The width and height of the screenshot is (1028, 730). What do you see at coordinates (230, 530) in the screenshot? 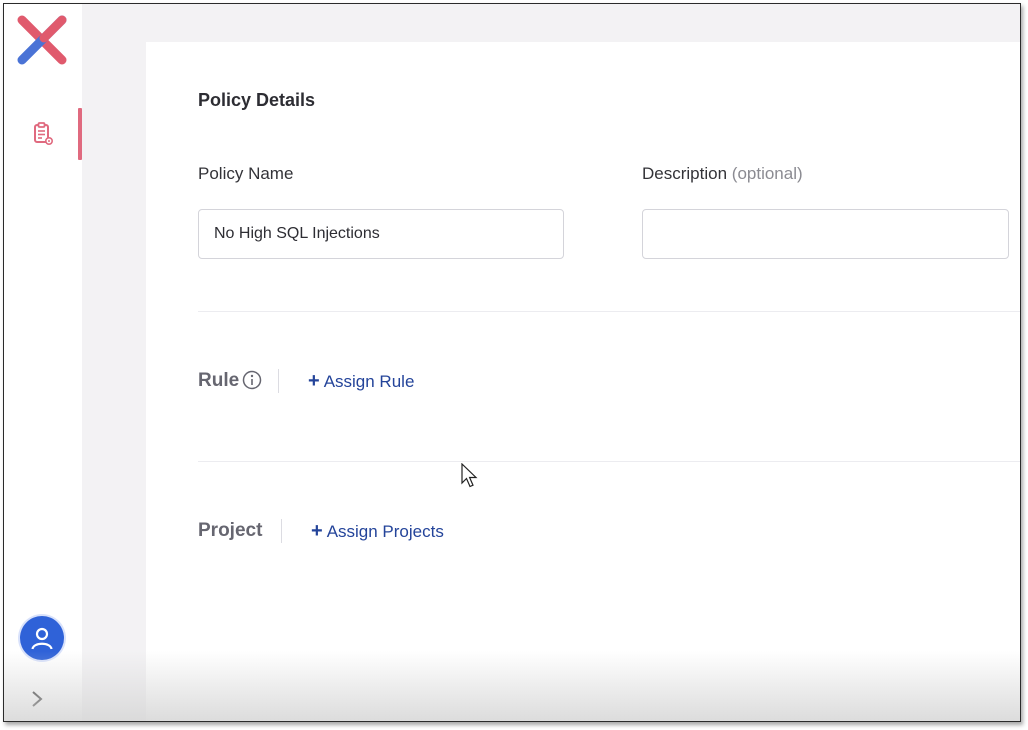
I see `project-label: Project` at bounding box center [230, 530].